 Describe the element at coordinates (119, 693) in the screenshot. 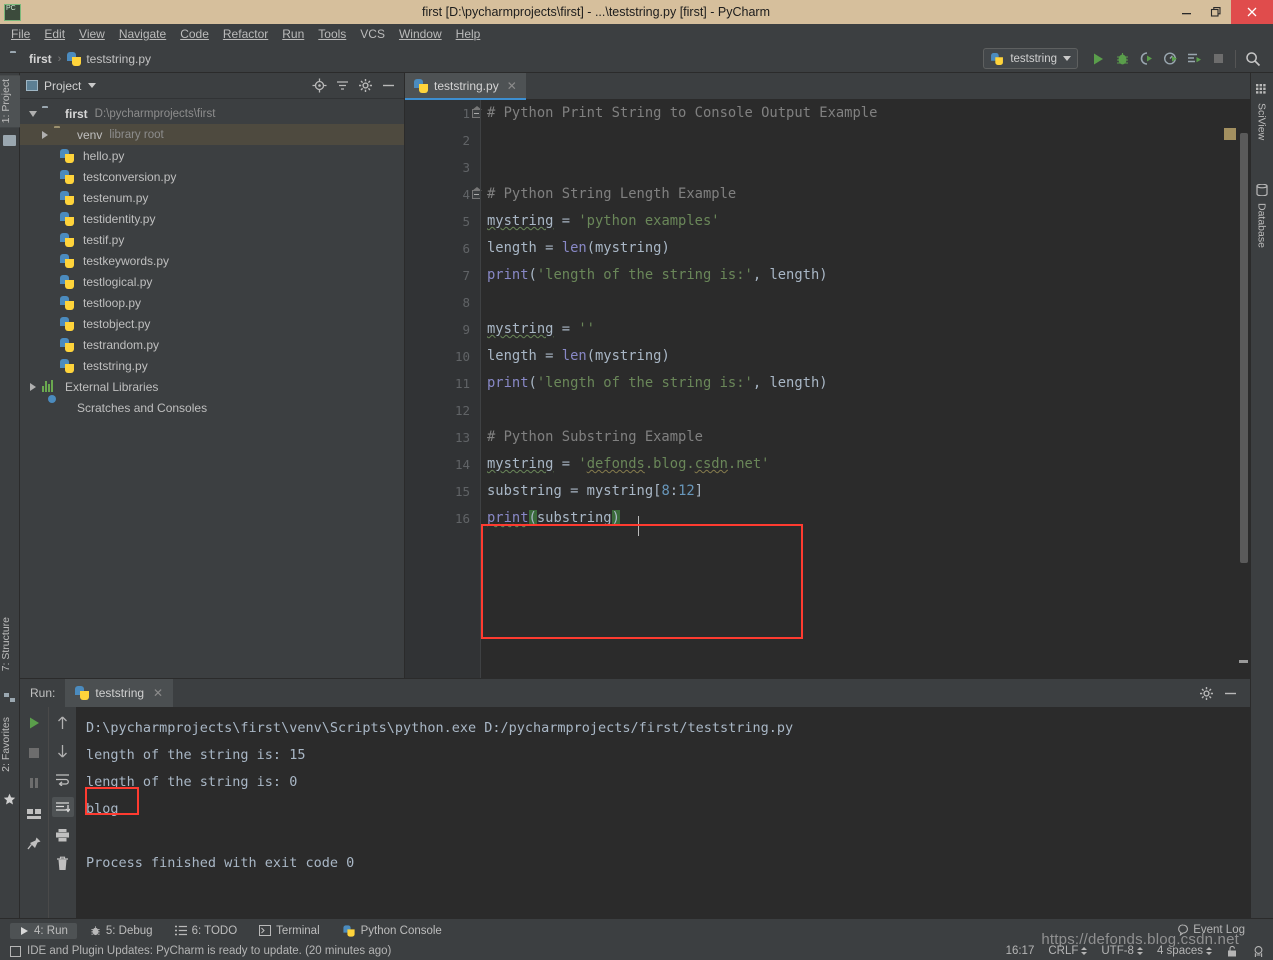

I see `run-tab-teststring: teststring ✕` at that location.